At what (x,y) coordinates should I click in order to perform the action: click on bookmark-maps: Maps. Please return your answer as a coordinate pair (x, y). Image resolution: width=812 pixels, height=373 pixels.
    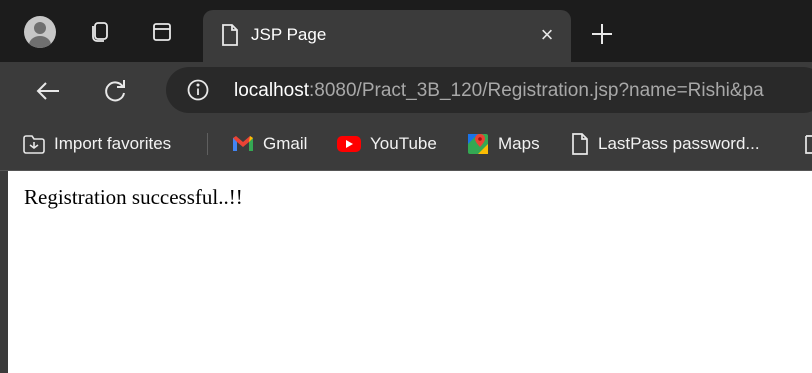
    Looking at the image, I should click on (503, 144).